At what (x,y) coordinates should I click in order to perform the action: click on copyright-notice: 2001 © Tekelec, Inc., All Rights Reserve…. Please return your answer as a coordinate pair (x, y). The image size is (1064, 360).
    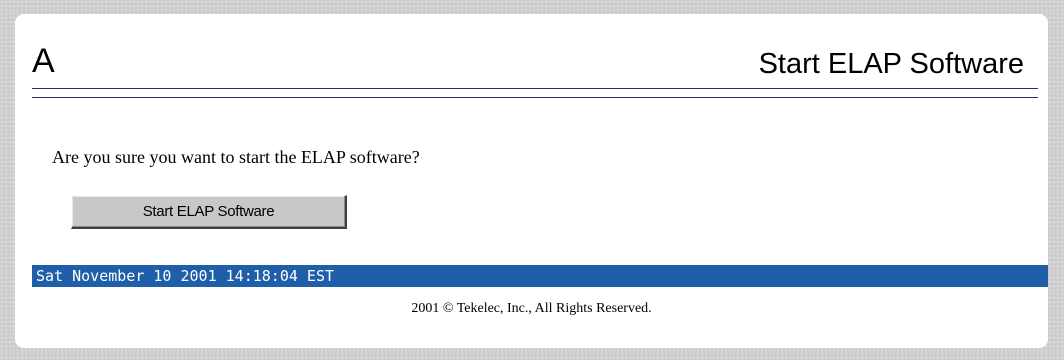
    Looking at the image, I should click on (531, 308).